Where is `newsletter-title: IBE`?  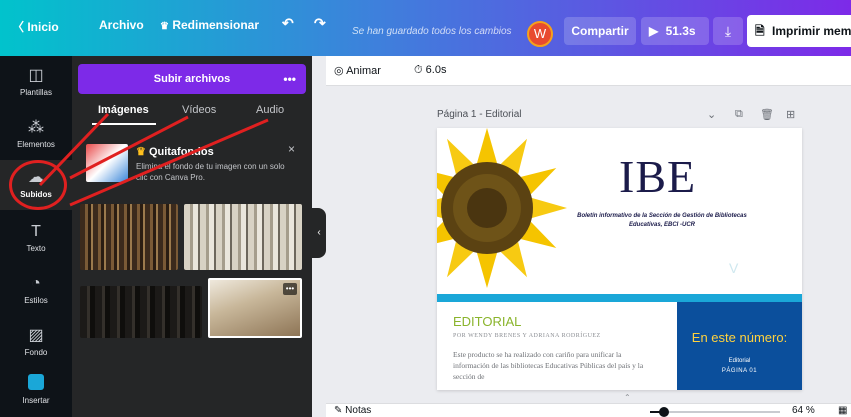
newsletter-title: IBE is located at coordinates (657, 176).